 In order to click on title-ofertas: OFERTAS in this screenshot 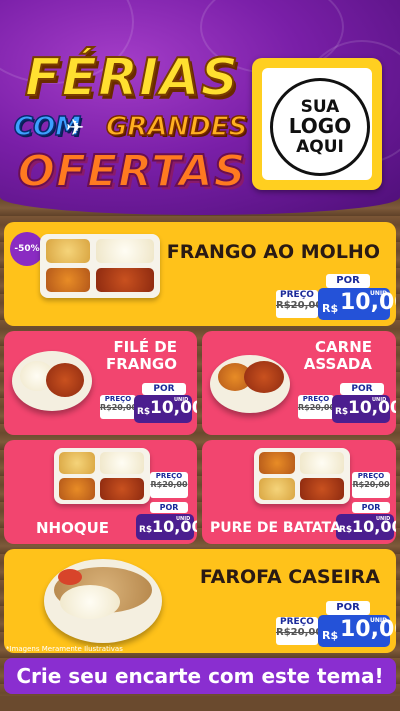, I will do `click(132, 171)`.